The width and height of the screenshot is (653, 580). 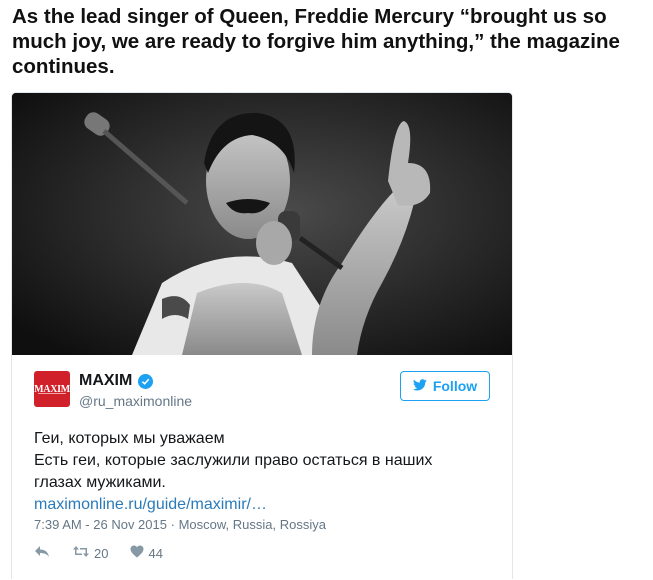 I want to click on tweet-line: Геи, которых мы уважаем, so click(x=129, y=438).